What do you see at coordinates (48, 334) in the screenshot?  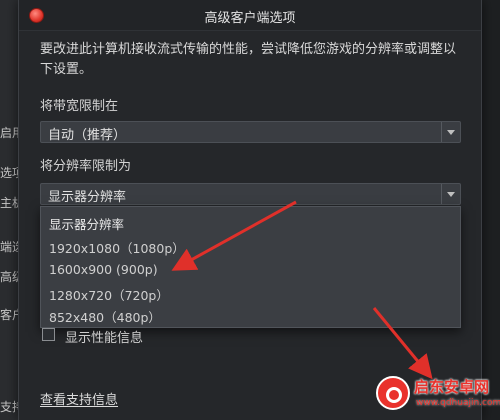 I see `performance-info-checkbox` at bounding box center [48, 334].